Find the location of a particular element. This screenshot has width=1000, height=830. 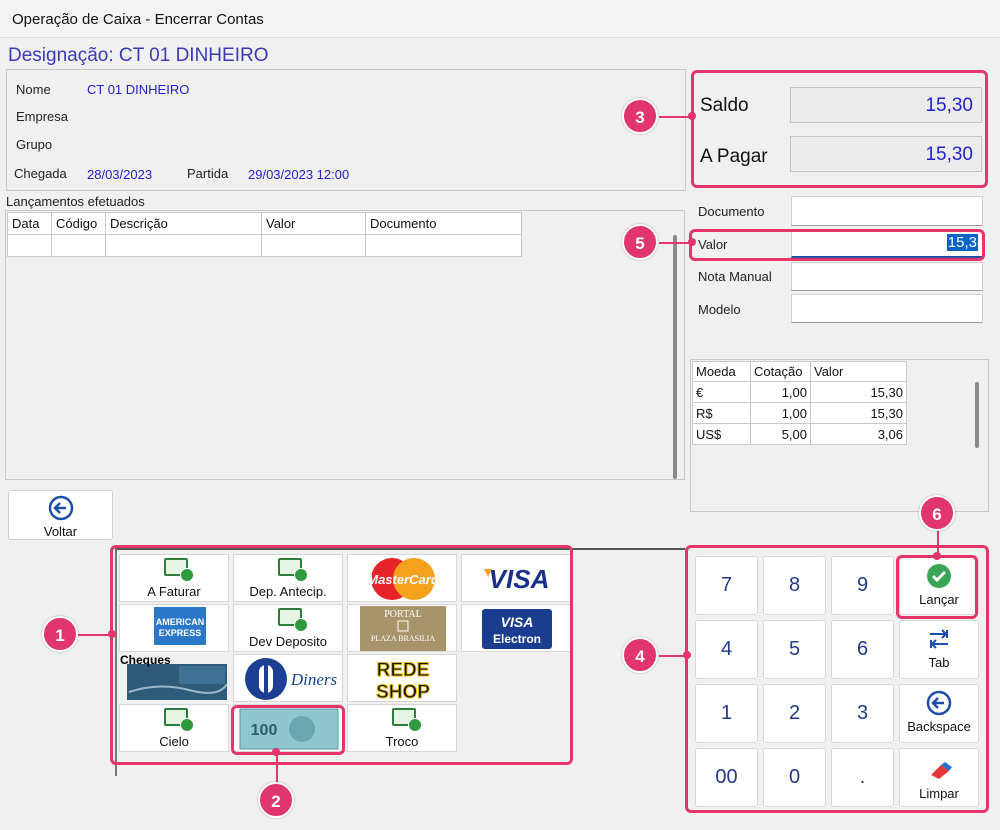

col-codigo: Código is located at coordinates (78, 223).